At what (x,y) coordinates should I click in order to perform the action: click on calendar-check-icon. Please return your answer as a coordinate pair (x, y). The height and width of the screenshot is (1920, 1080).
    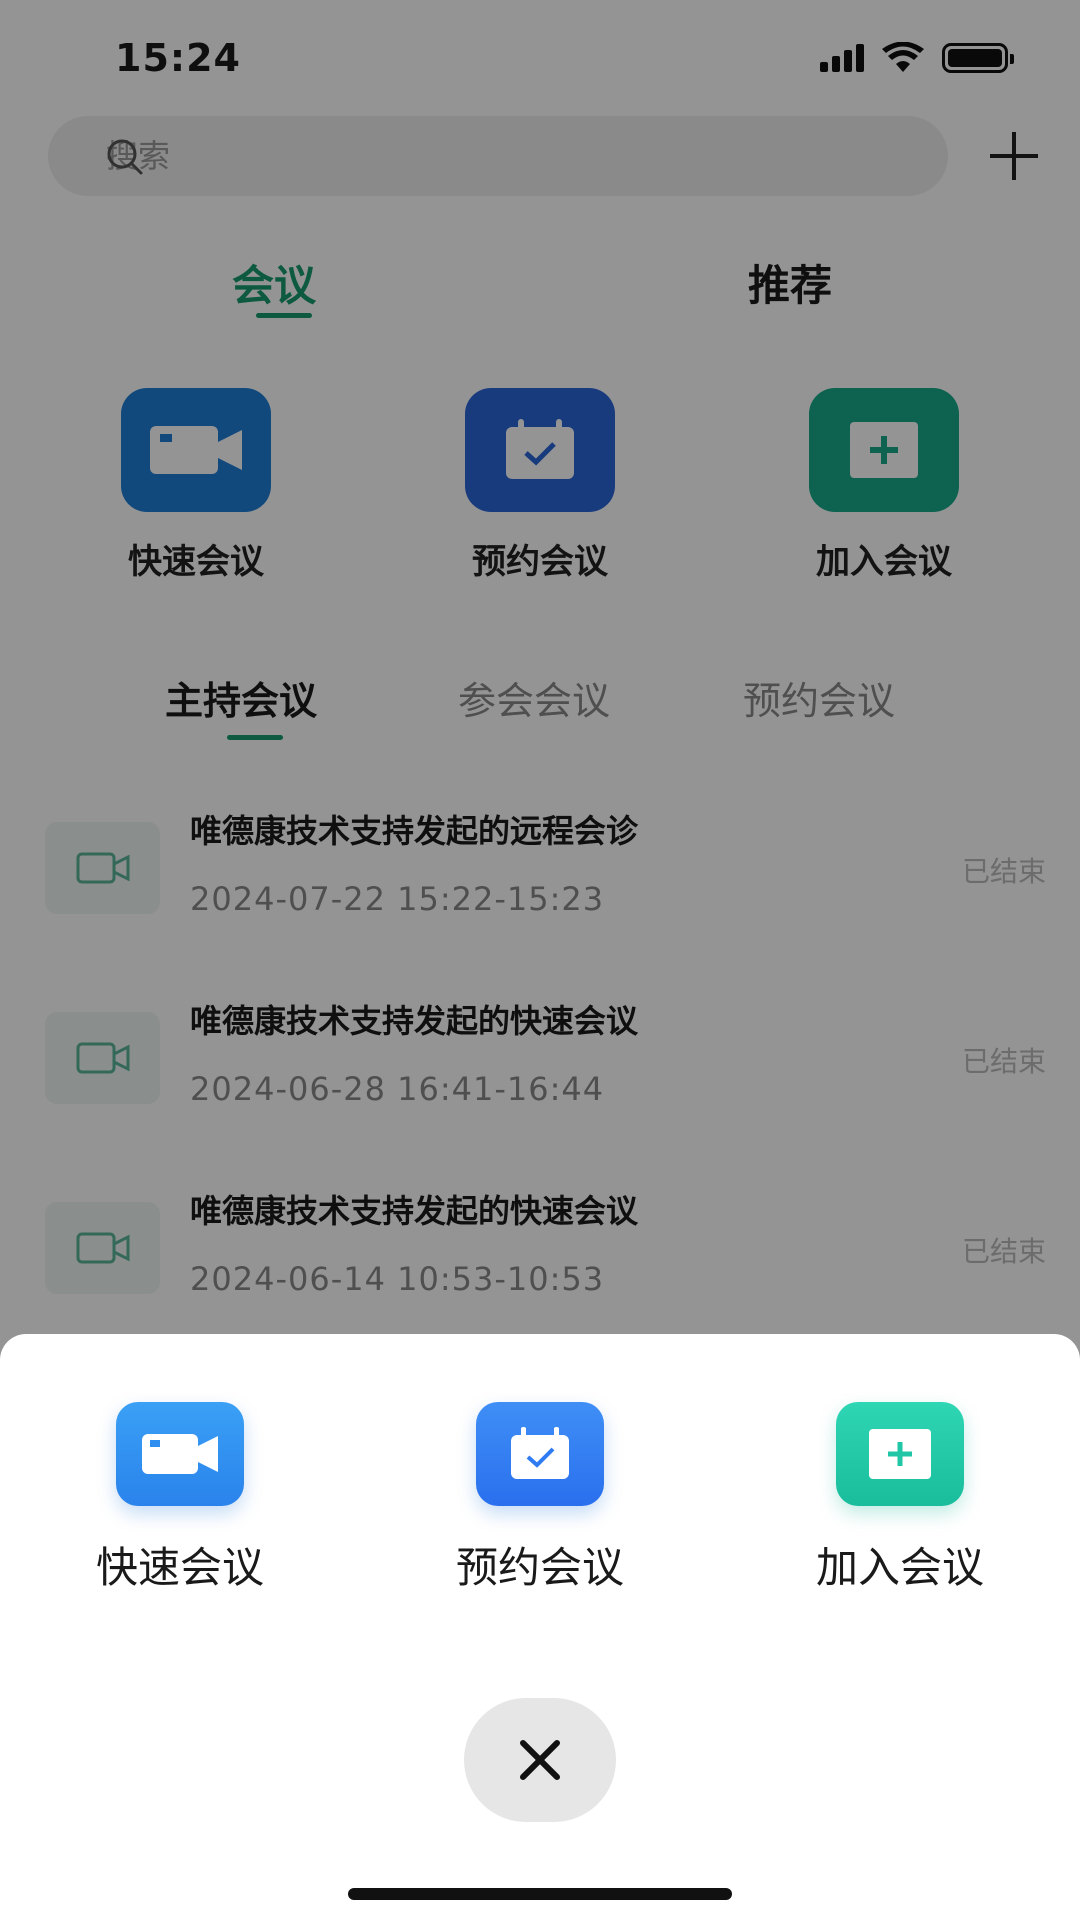
    Looking at the image, I should click on (540, 1454).